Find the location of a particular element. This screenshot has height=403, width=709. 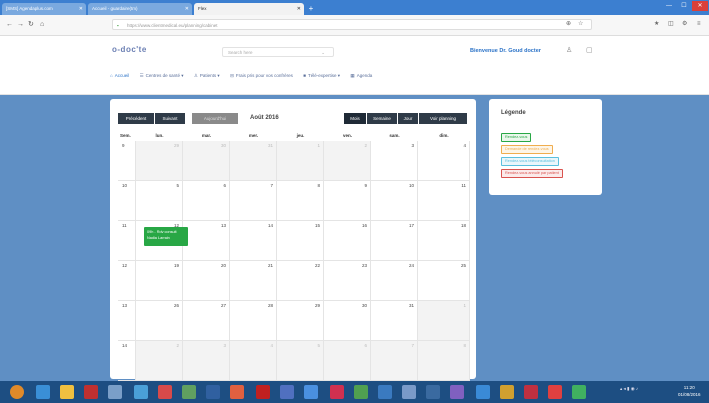

day-cell: 18 is located at coordinates (444, 241).